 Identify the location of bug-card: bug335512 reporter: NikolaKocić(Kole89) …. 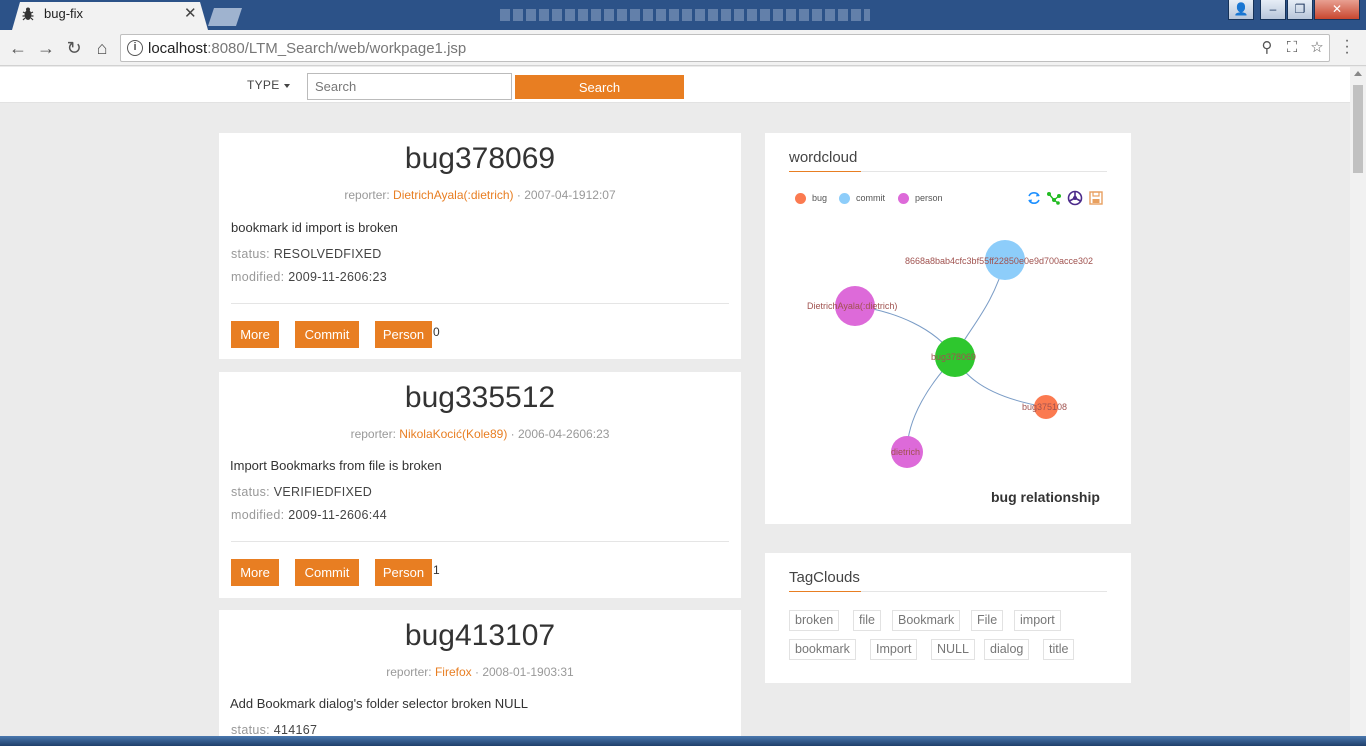
(480, 485).